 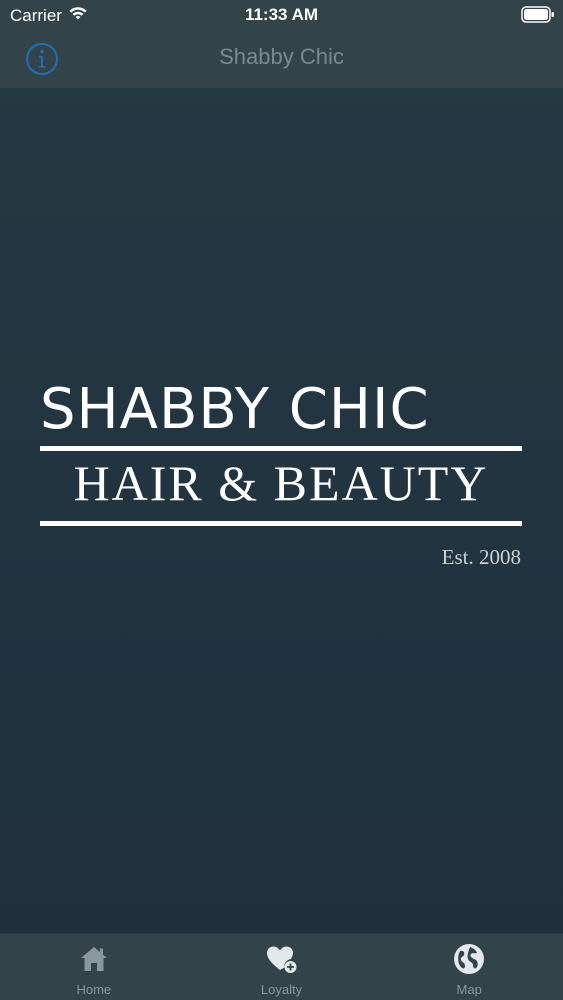 What do you see at coordinates (281, 452) in the screenshot?
I see `brand-logo: SHABBY CHIC HAIR & BEAUTY` at bounding box center [281, 452].